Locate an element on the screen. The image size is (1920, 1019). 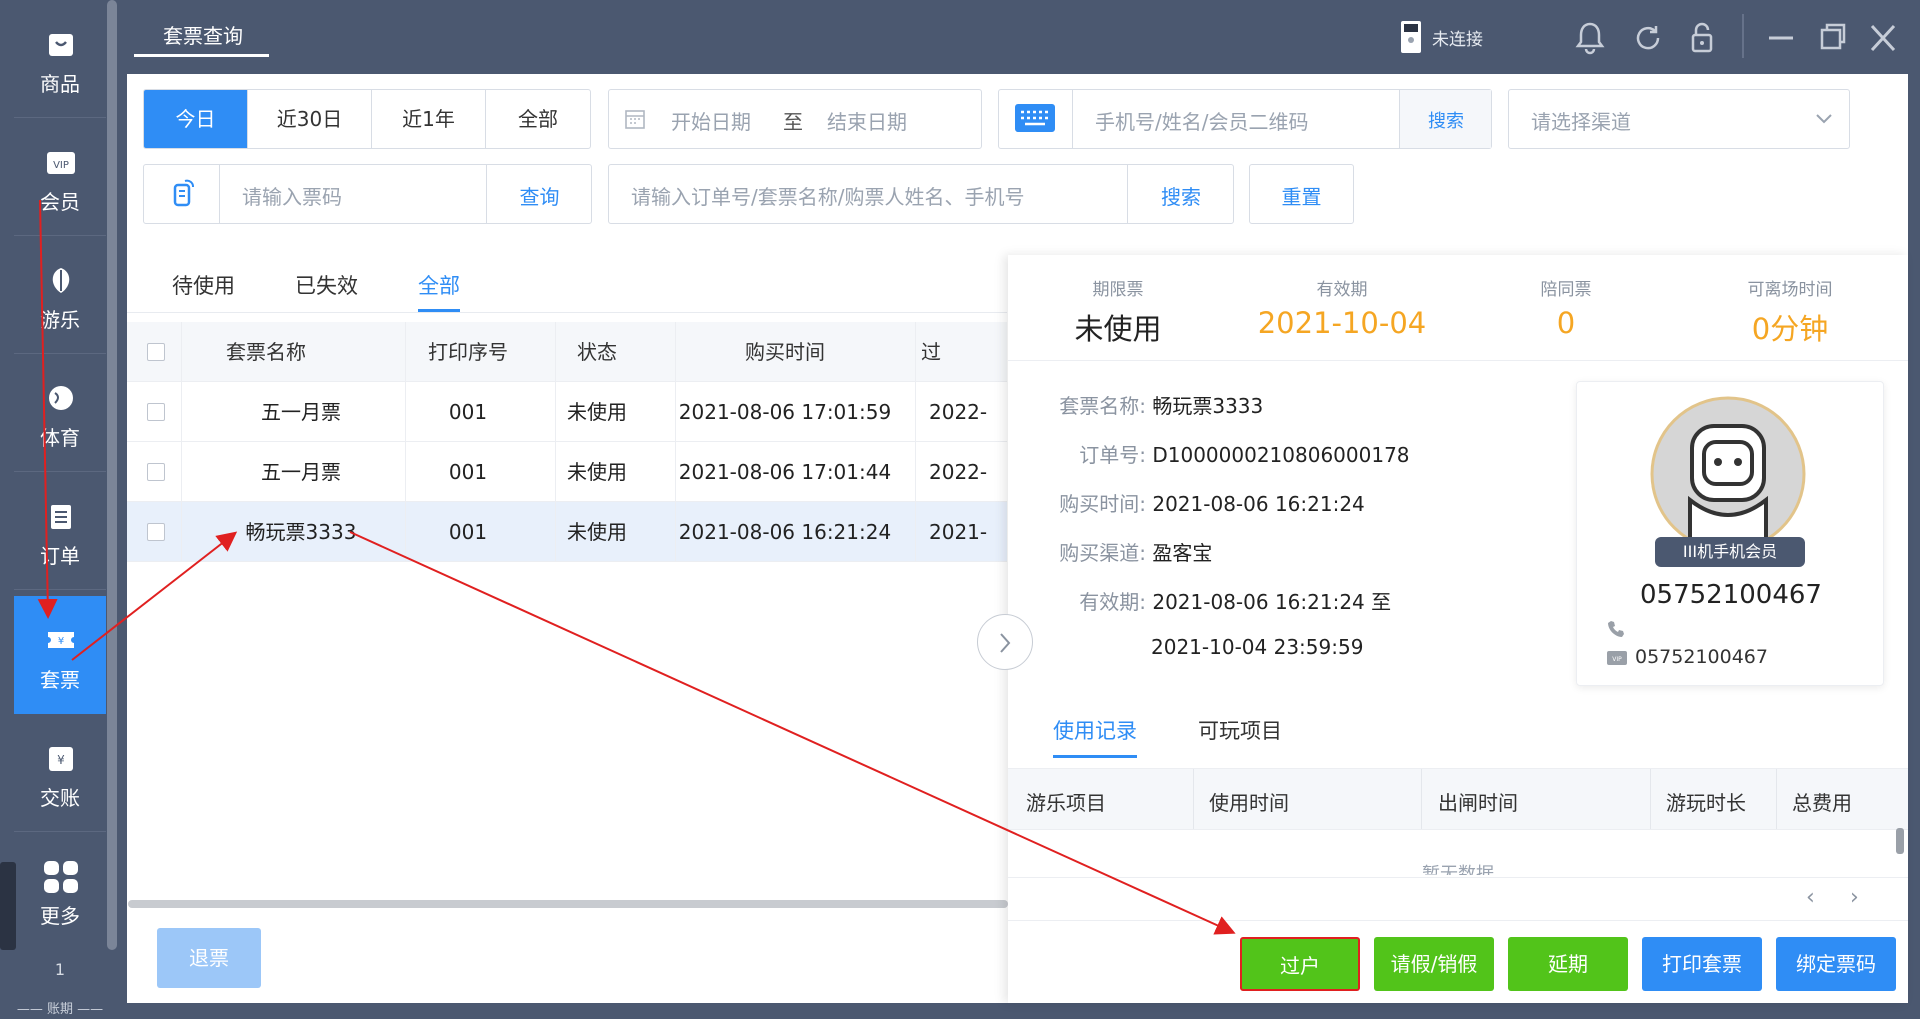
more-grid-icon is located at coordinates (61, 877).